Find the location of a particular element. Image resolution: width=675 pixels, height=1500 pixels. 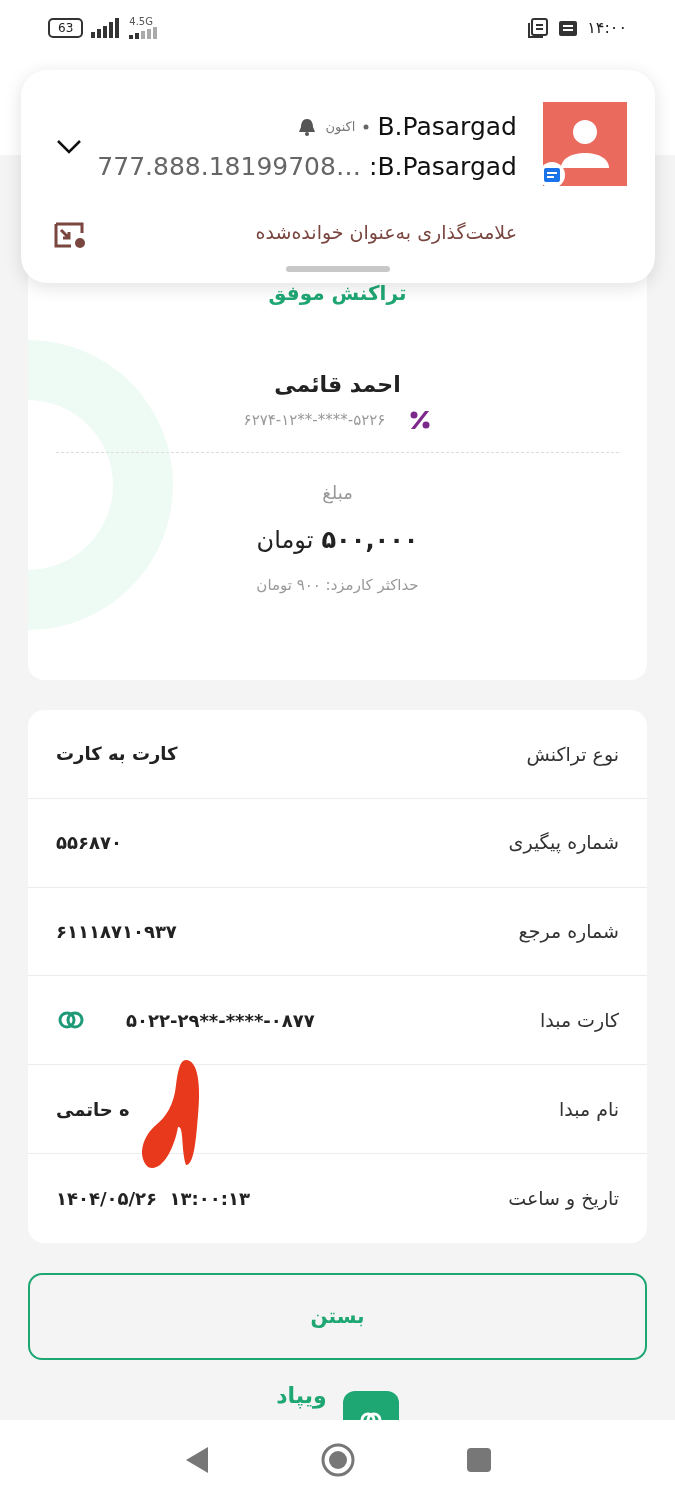

currency-label: تومان is located at coordinates (285, 540).